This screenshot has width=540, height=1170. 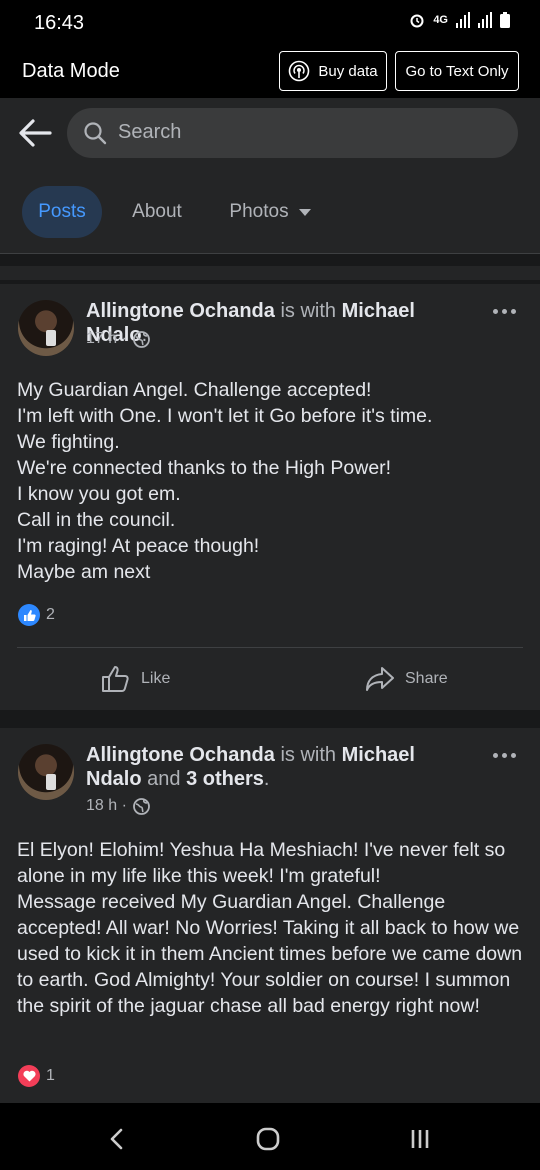 What do you see at coordinates (270, 273) in the screenshot?
I see `separator-bar` at bounding box center [270, 273].